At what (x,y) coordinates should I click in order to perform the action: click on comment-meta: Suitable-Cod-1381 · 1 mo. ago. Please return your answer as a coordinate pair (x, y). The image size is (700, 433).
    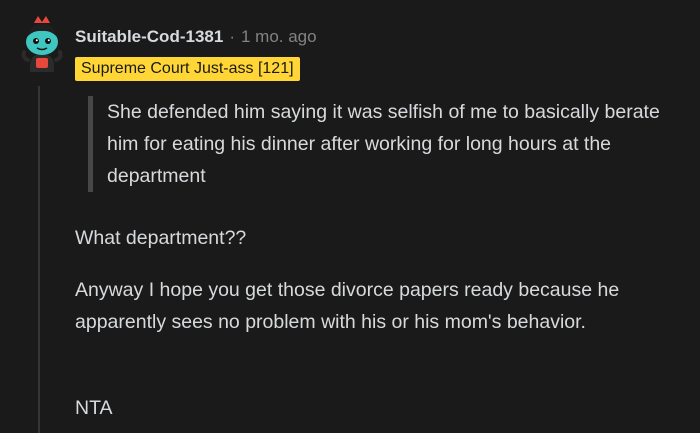
    Looking at the image, I should click on (196, 37).